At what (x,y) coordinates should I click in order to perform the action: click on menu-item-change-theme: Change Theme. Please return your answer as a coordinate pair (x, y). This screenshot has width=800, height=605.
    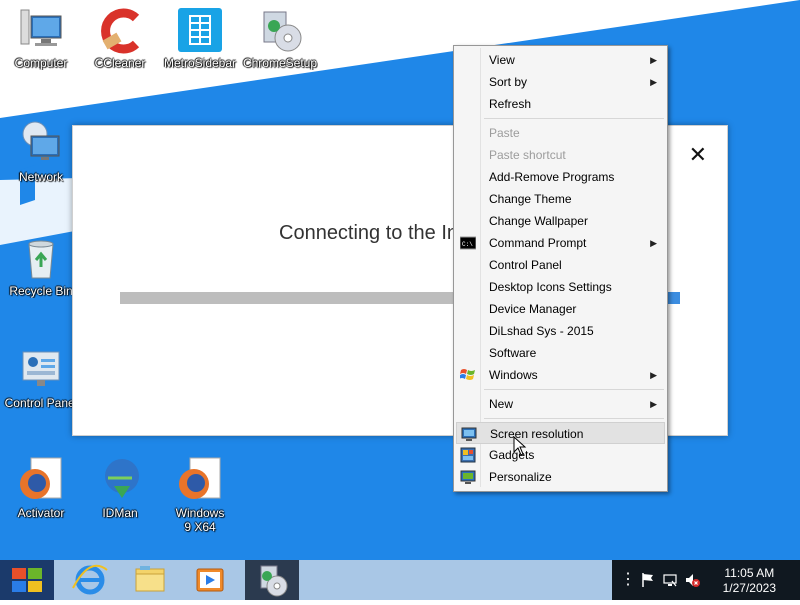
    Looking at the image, I should click on (560, 199).